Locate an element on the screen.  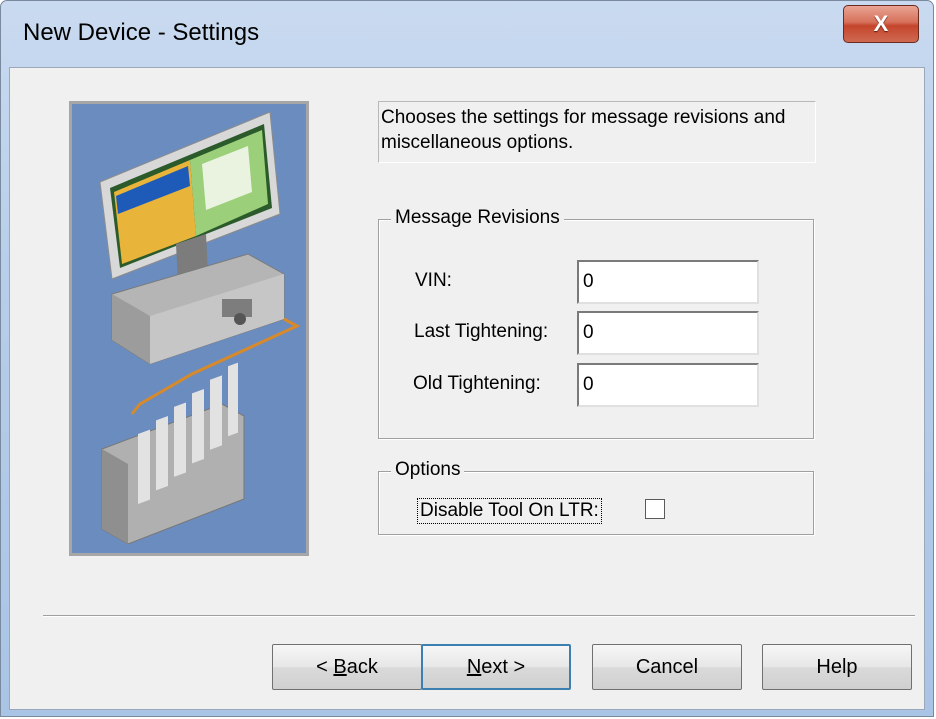
close-button: X is located at coordinates (881, 24).